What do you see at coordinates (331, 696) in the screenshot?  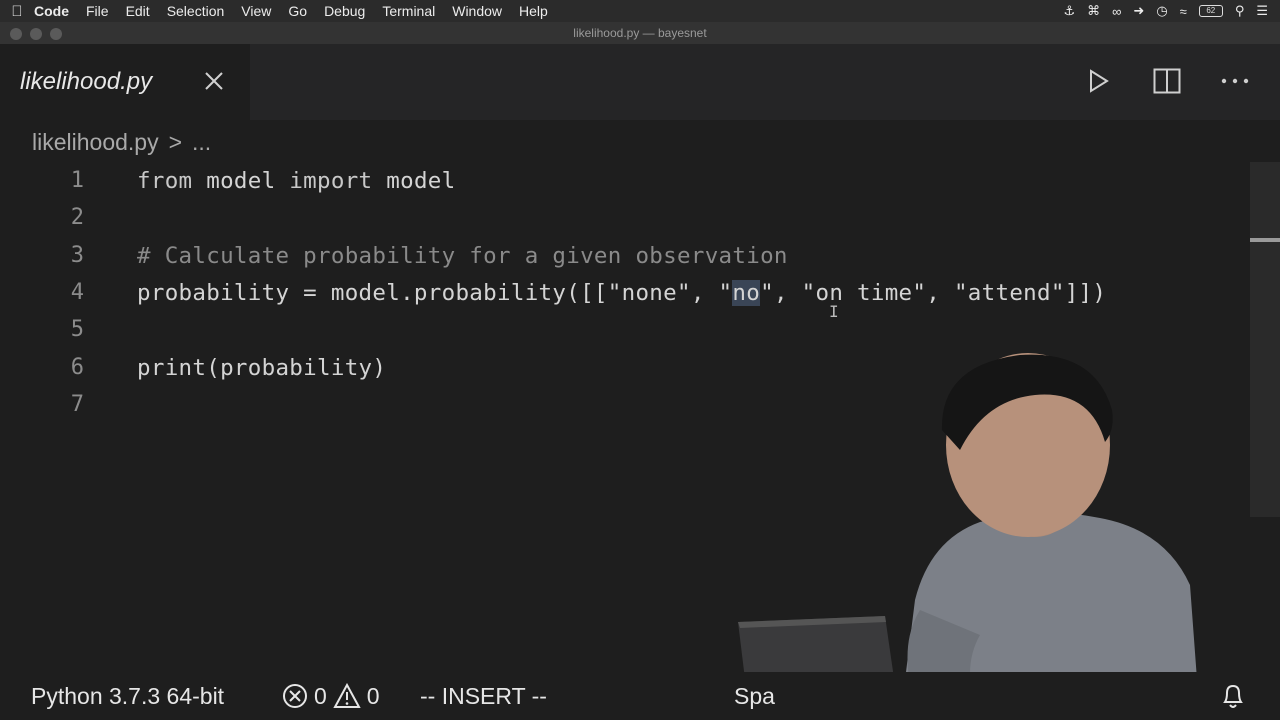 I see `problems-indicator: 0 0` at bounding box center [331, 696].